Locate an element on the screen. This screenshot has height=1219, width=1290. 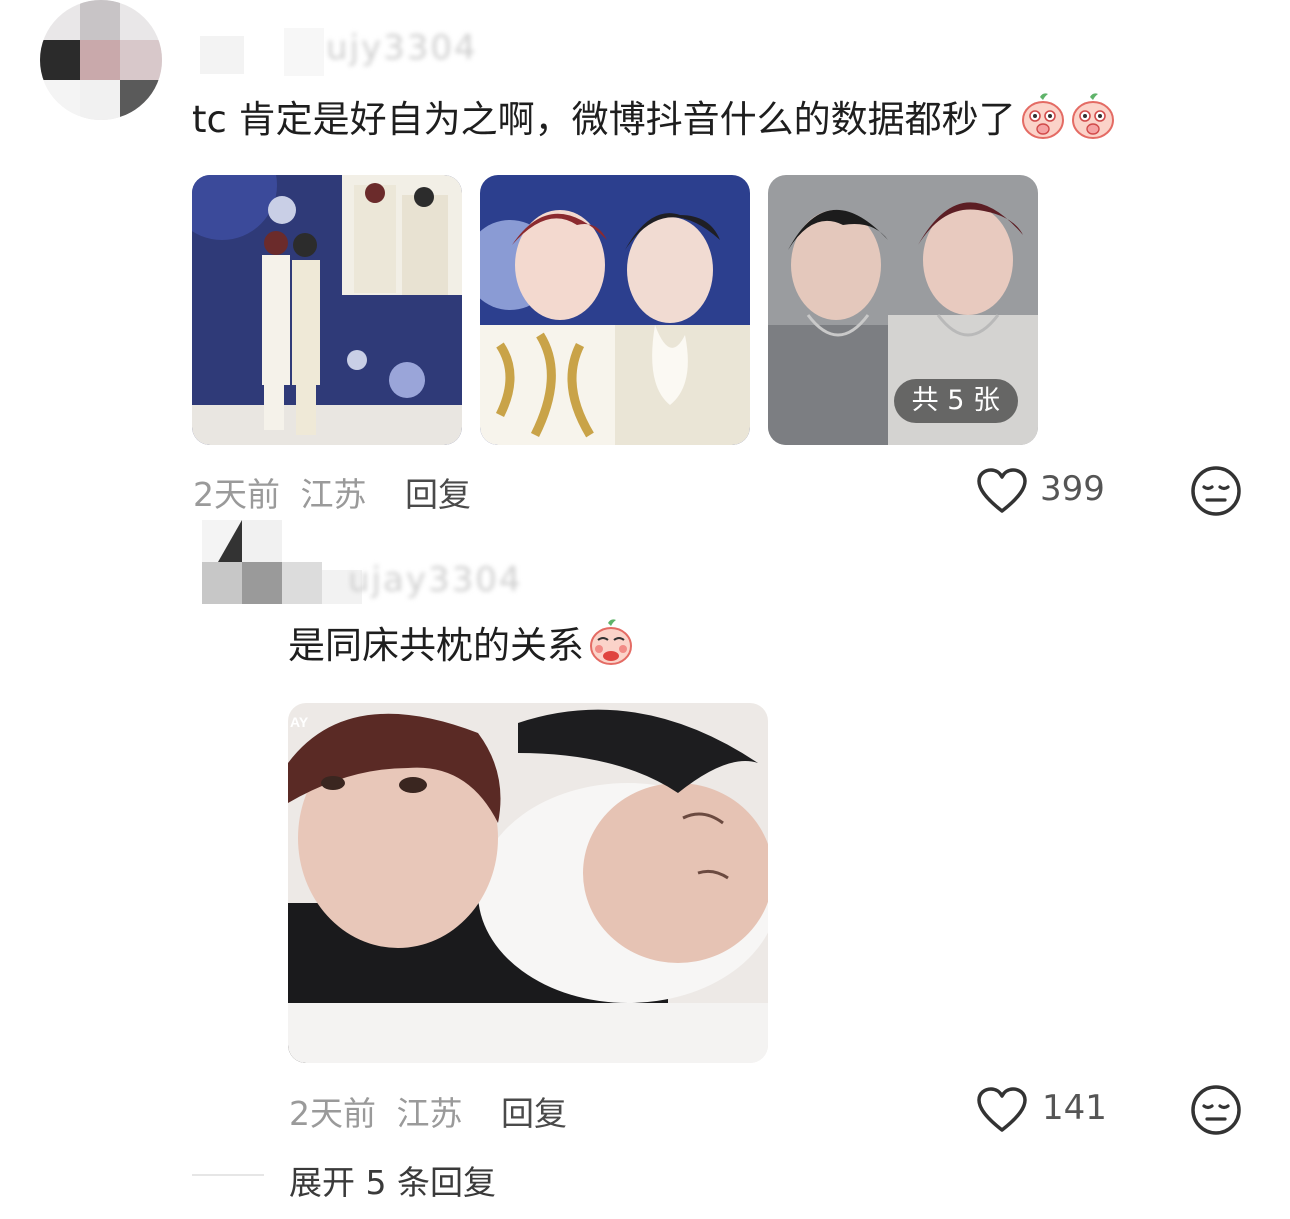
expand-replies-button: 展开 5 条回复 is located at coordinates (392, 1180).